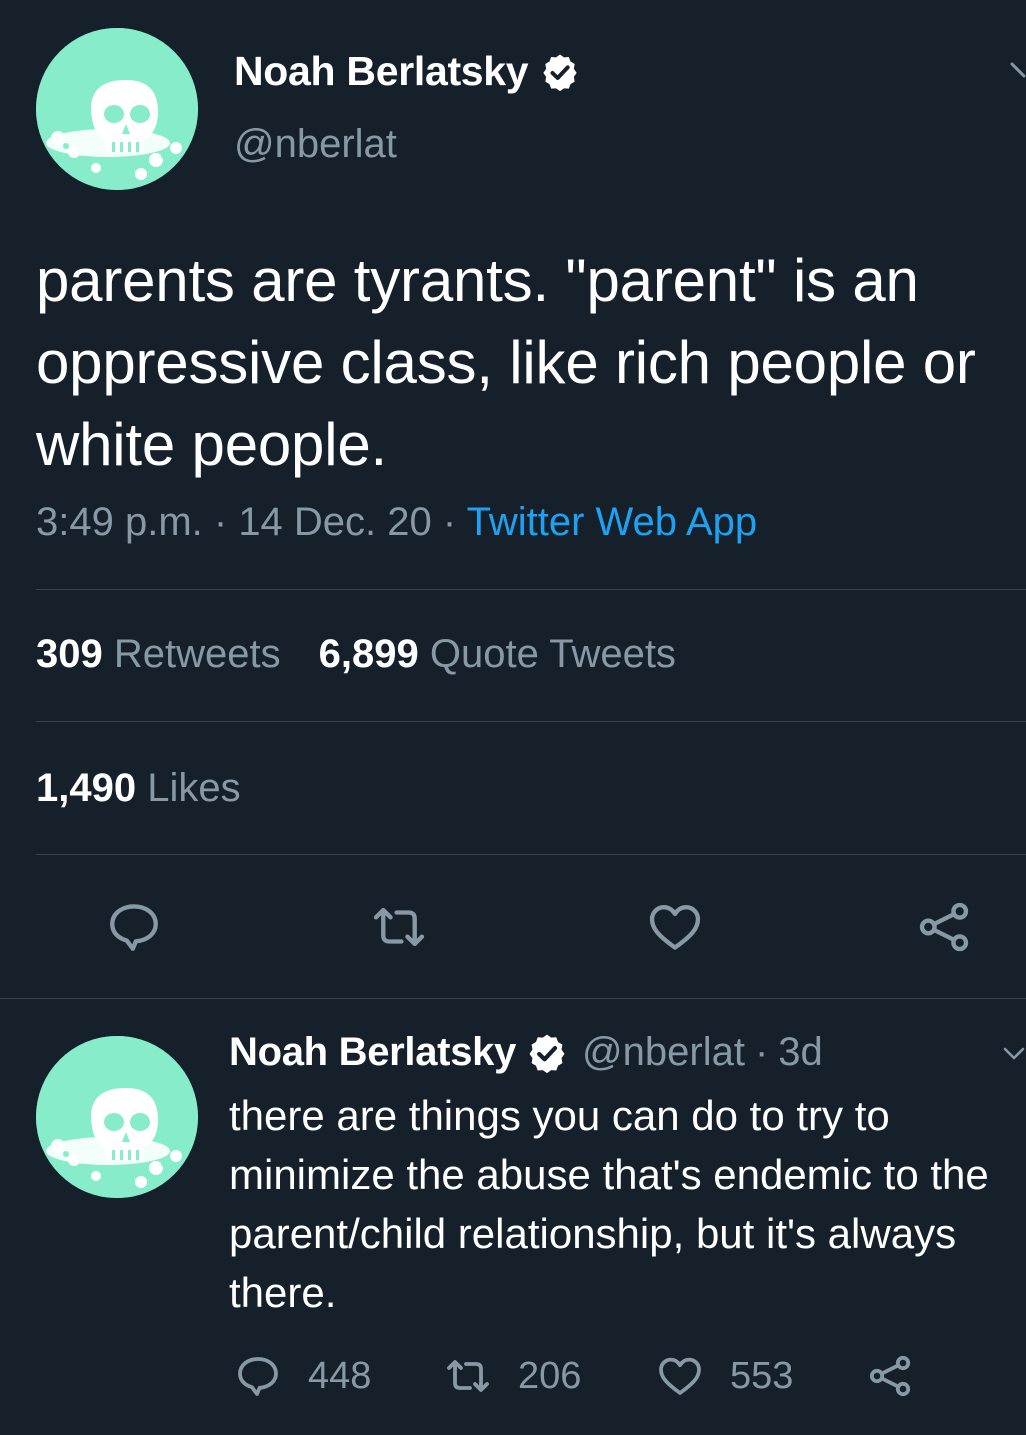 This screenshot has width=1026, height=1435. Describe the element at coordinates (381, 71) in the screenshot. I see `author-name-text: Noah Berlatsky` at that location.